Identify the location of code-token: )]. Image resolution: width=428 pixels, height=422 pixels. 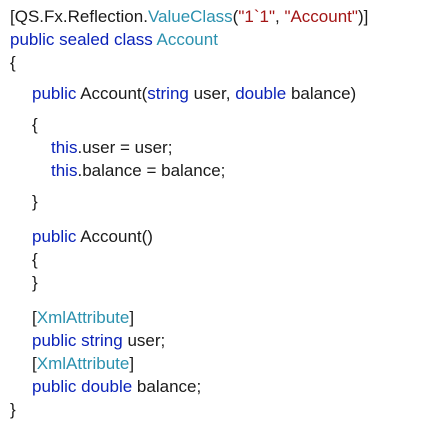
(363, 16).